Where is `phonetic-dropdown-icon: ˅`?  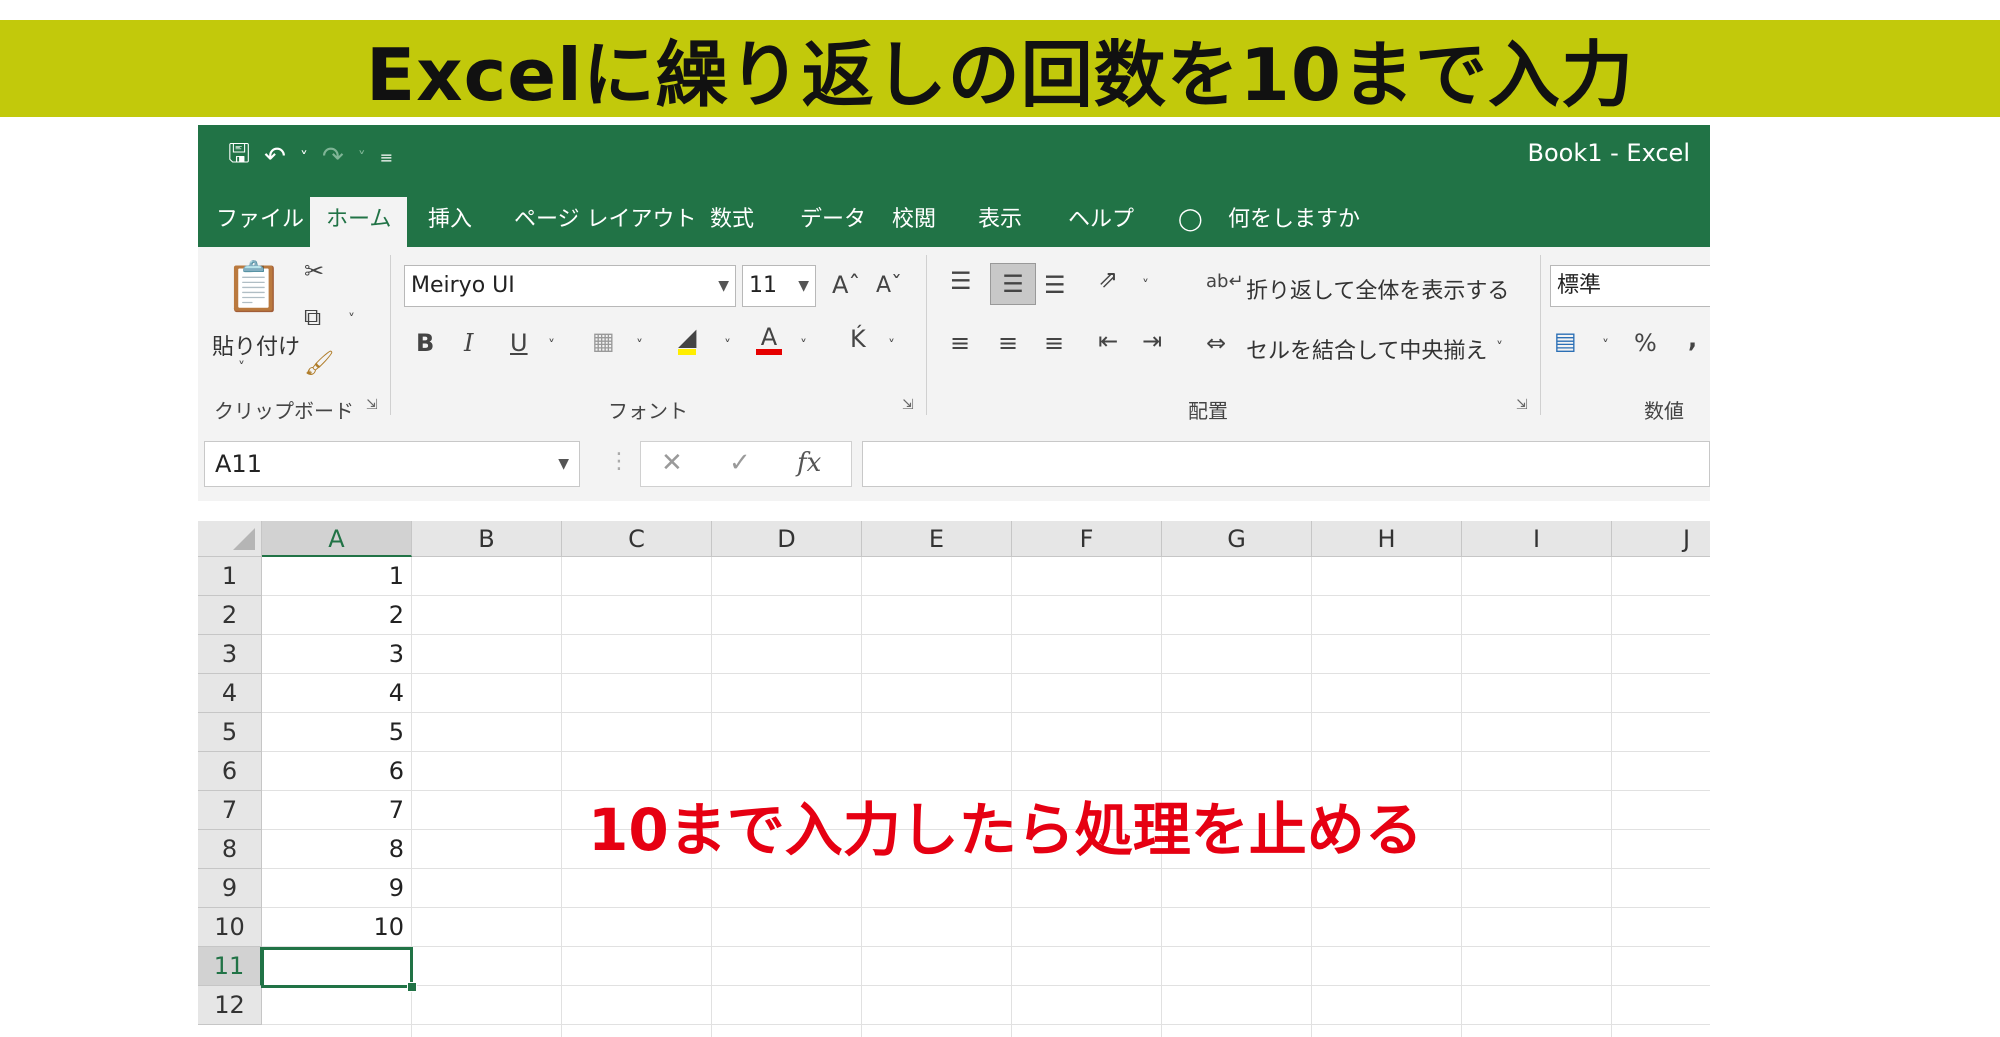 phonetic-dropdown-icon: ˅ is located at coordinates (891, 346).